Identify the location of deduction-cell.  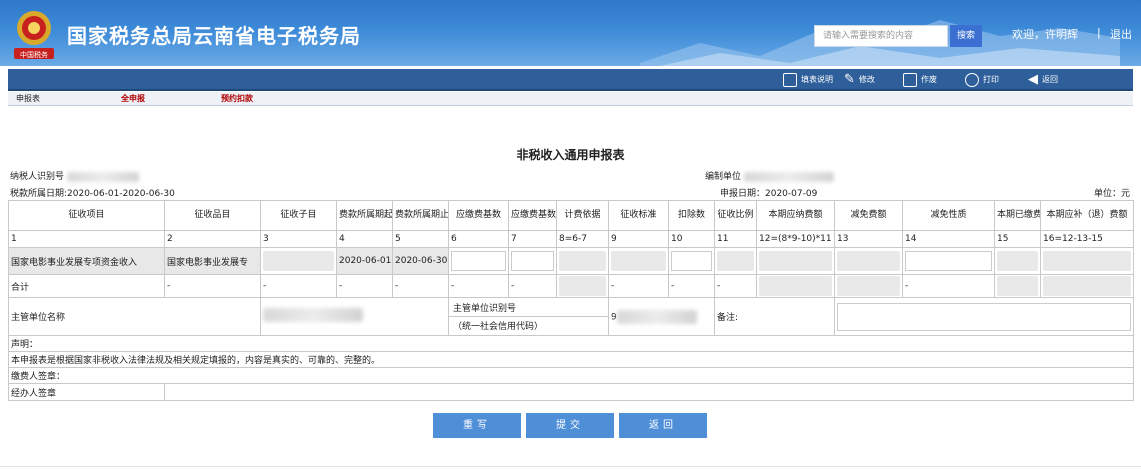
(691, 261).